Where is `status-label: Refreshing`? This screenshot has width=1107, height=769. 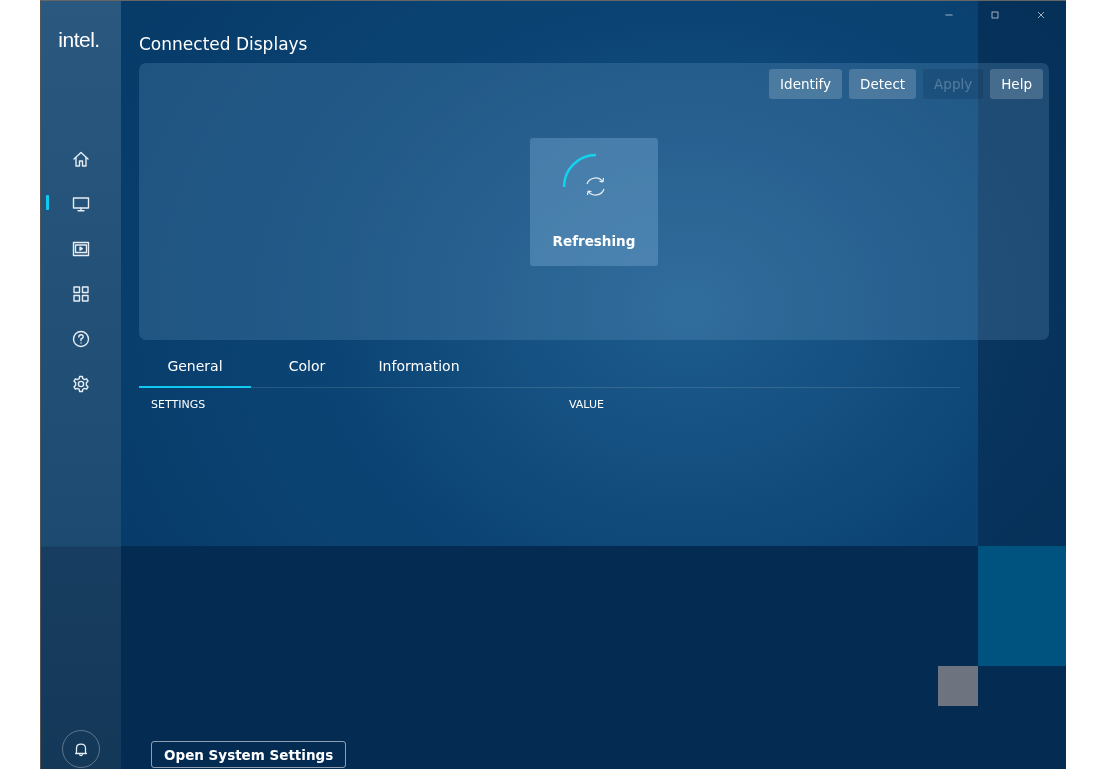
status-label: Refreshing is located at coordinates (594, 241).